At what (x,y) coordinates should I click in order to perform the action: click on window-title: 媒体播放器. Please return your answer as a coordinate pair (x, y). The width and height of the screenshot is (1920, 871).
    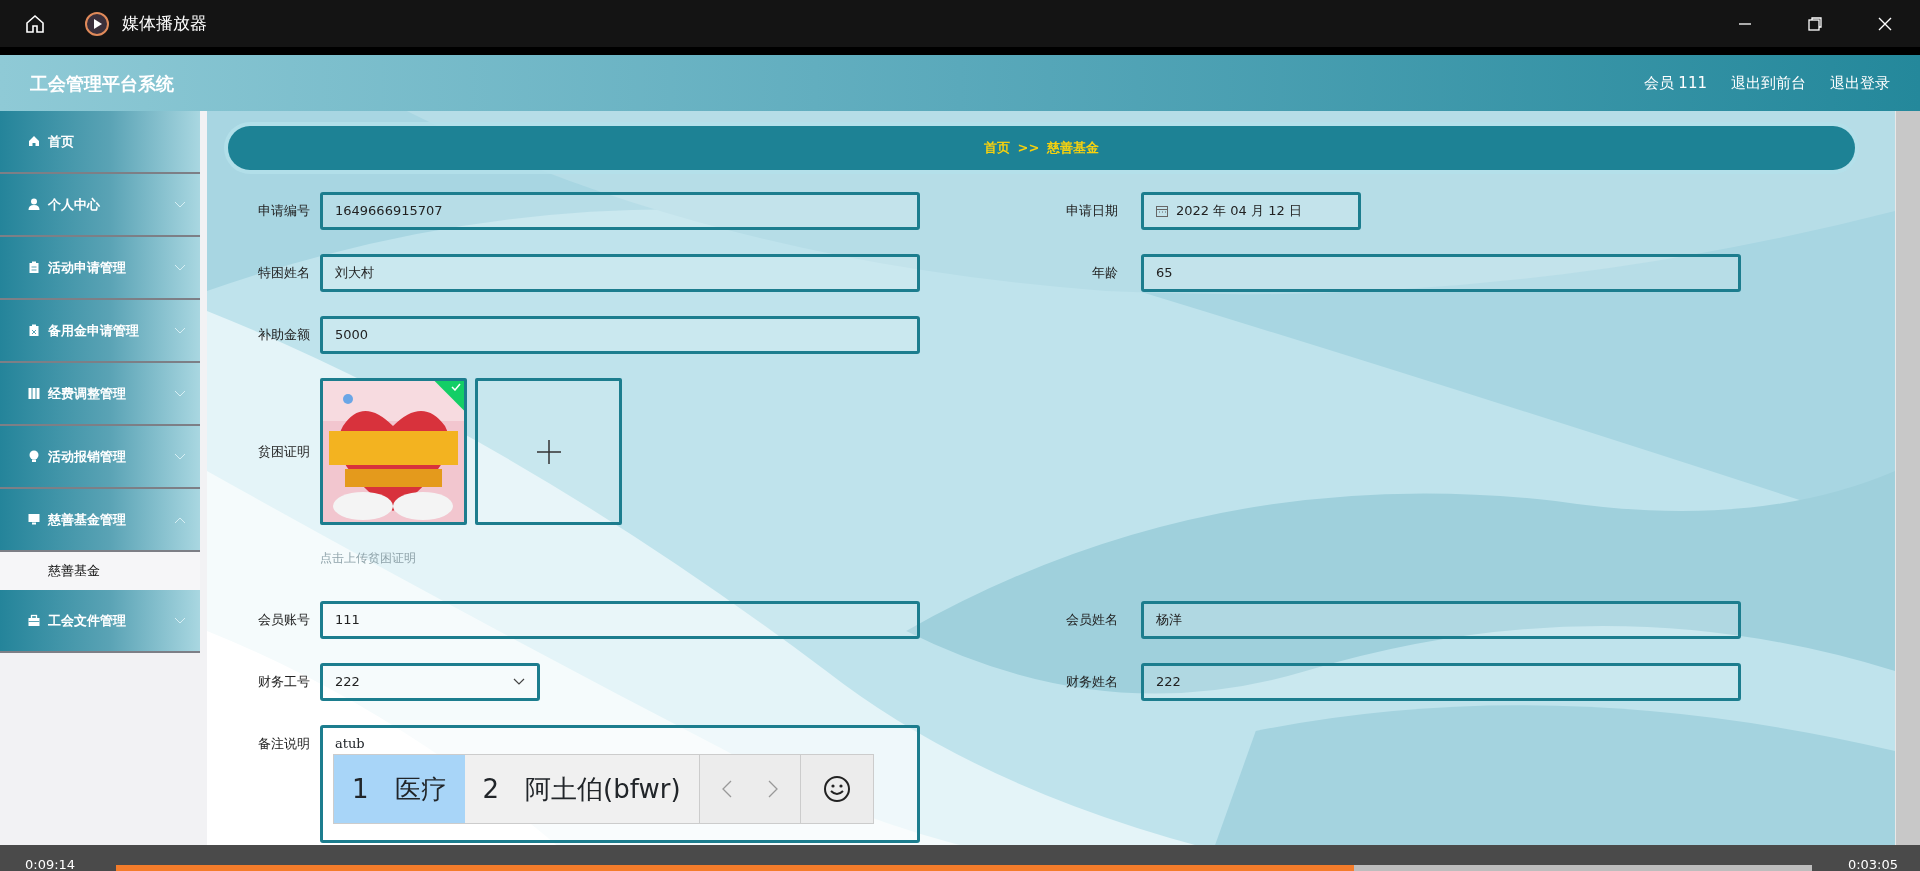
    Looking at the image, I should click on (164, 23).